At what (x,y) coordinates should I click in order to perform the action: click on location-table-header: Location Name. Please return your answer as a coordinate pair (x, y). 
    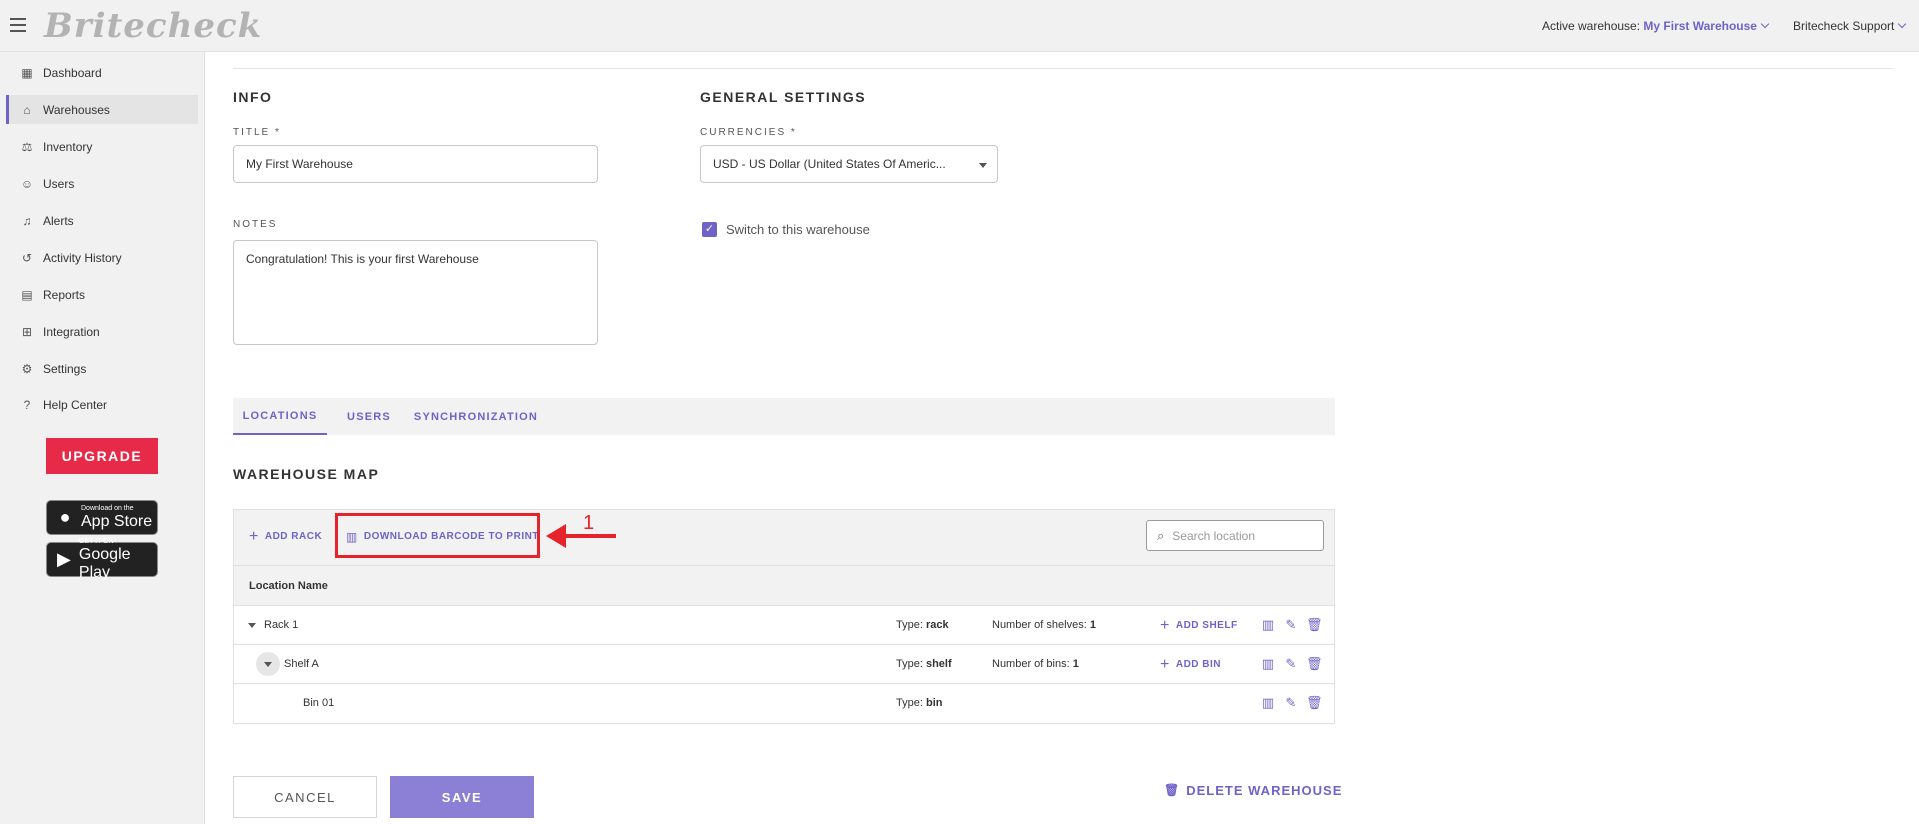
    Looking at the image, I should click on (784, 586).